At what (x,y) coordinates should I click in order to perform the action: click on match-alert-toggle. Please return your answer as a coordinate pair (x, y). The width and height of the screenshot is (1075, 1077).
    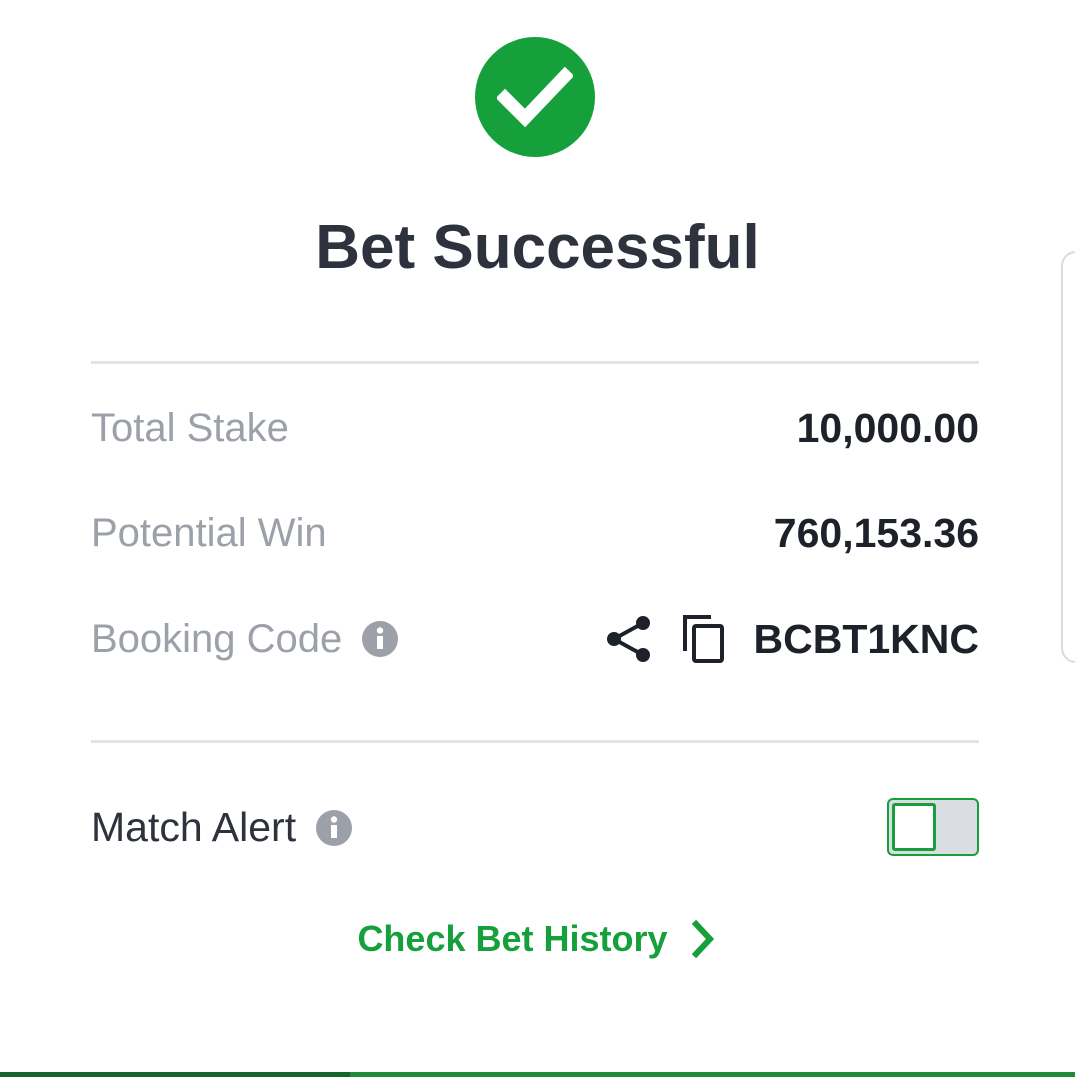
    Looking at the image, I should click on (933, 827).